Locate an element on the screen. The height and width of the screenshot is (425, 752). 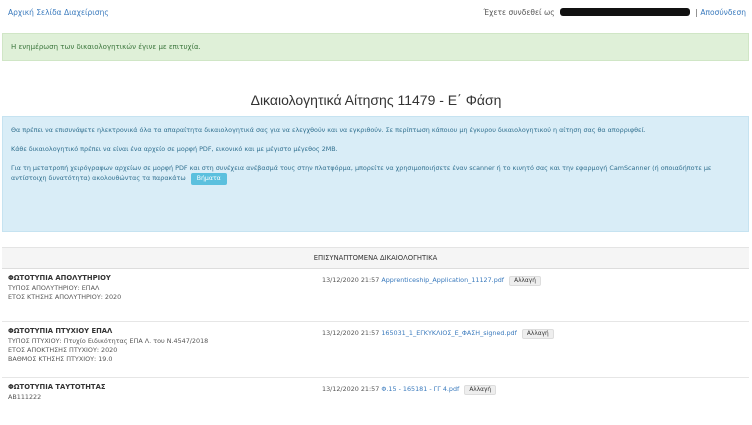
steps-button: Βήματα is located at coordinates (208, 179).